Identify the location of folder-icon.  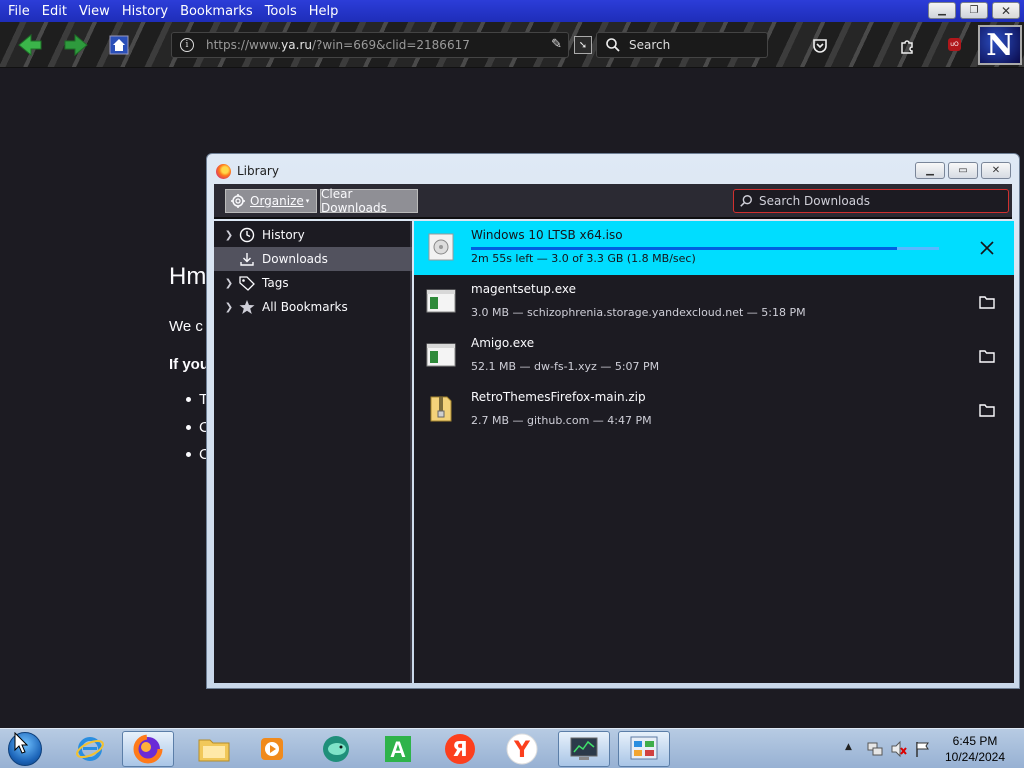
(987, 356).